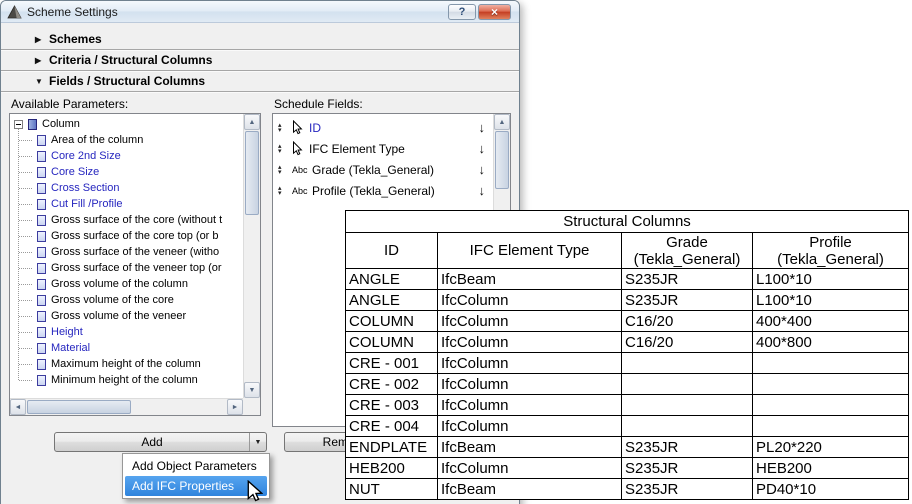 This screenshot has height=504, width=912. What do you see at coordinates (126, 188) in the screenshot?
I see `tree-item: Cross Section` at bounding box center [126, 188].